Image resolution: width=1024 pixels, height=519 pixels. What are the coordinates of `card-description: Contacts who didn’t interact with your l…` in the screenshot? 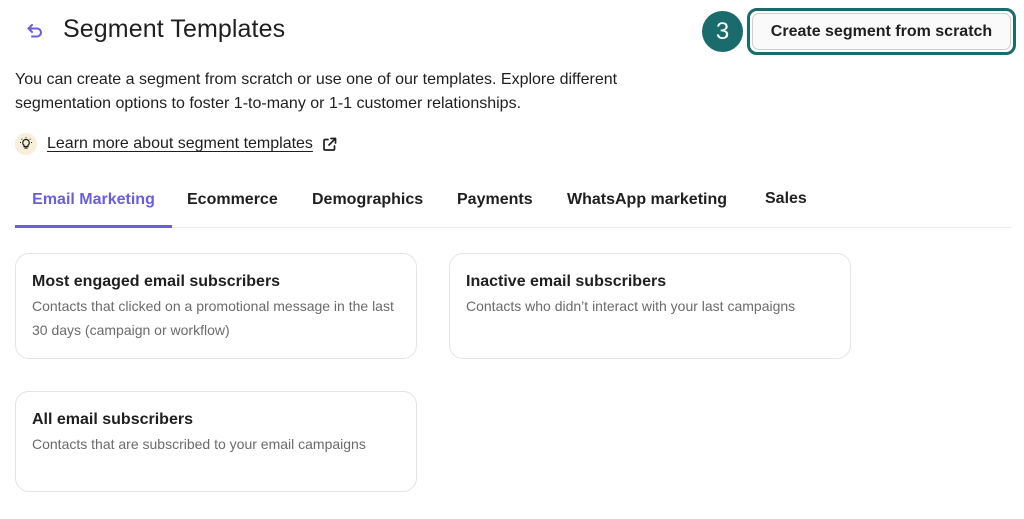 It's located at (631, 306).